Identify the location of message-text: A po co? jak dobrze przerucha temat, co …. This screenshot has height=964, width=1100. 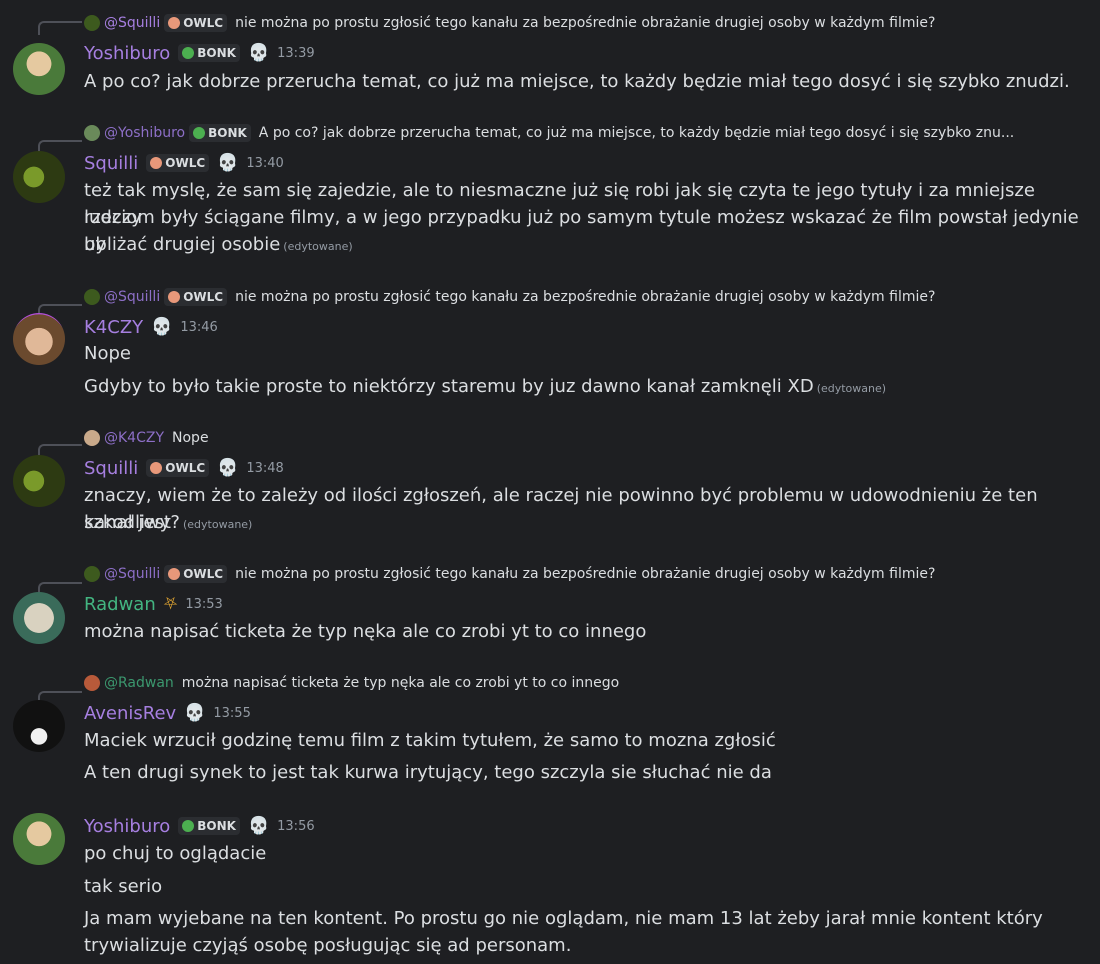
(577, 81).